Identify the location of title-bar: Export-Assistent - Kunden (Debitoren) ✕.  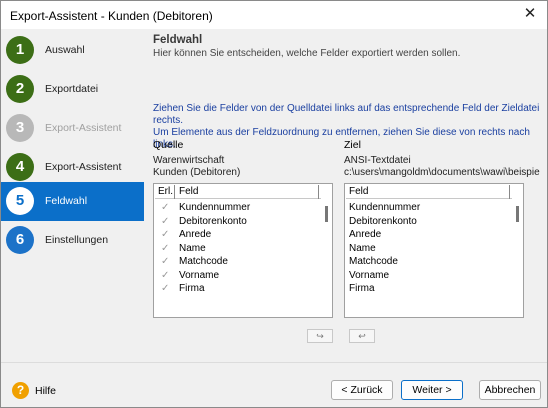
(274, 15).